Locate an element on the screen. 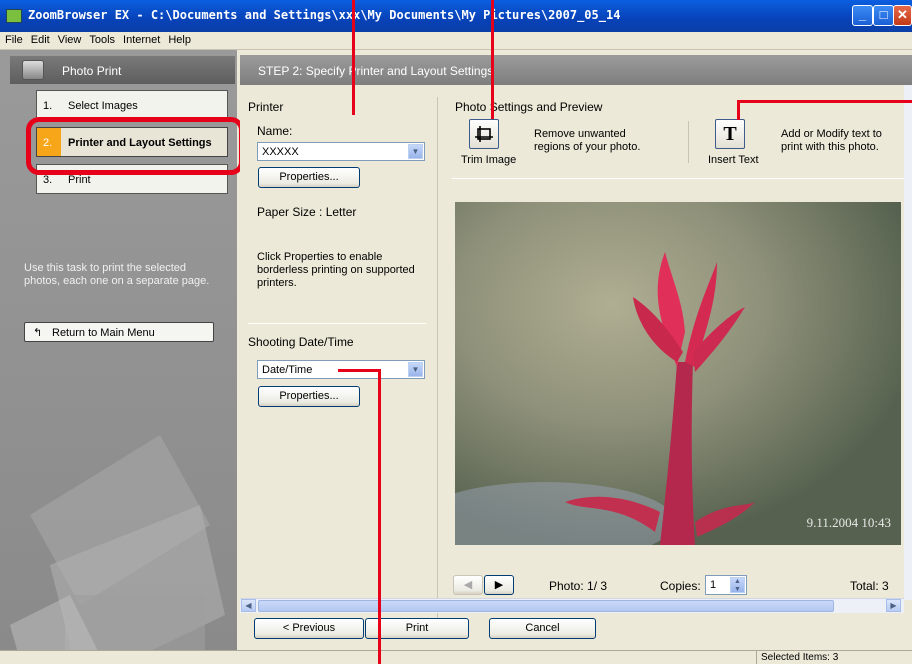 Image resolution: width=912 pixels, height=664 pixels. previous-photo-button: ◀ is located at coordinates (468, 585).